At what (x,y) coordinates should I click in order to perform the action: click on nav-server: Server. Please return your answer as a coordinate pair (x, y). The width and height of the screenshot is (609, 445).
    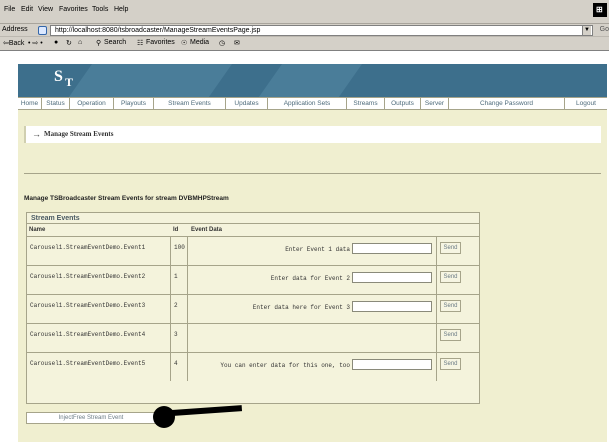
    Looking at the image, I should click on (435, 103).